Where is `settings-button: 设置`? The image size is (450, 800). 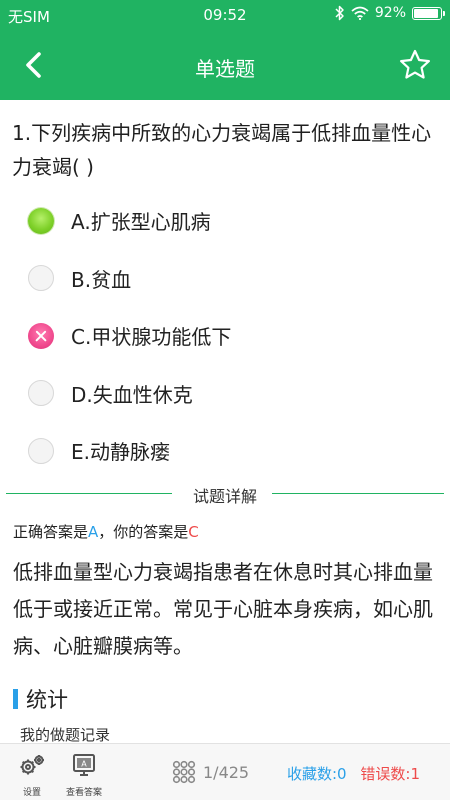
settings-button: 设置 is located at coordinates (32, 775).